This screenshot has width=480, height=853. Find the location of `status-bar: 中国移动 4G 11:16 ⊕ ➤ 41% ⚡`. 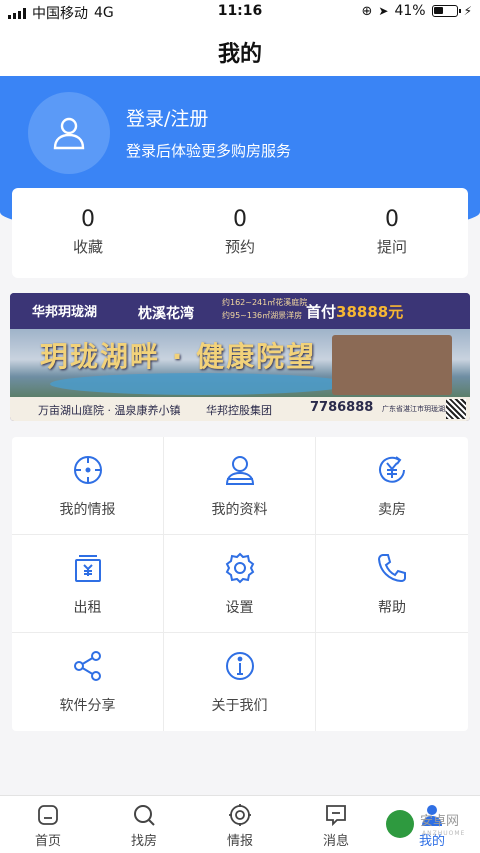

status-bar: 中国移动 4G 11:16 ⊕ ➤ 41% ⚡ is located at coordinates (240, 12).